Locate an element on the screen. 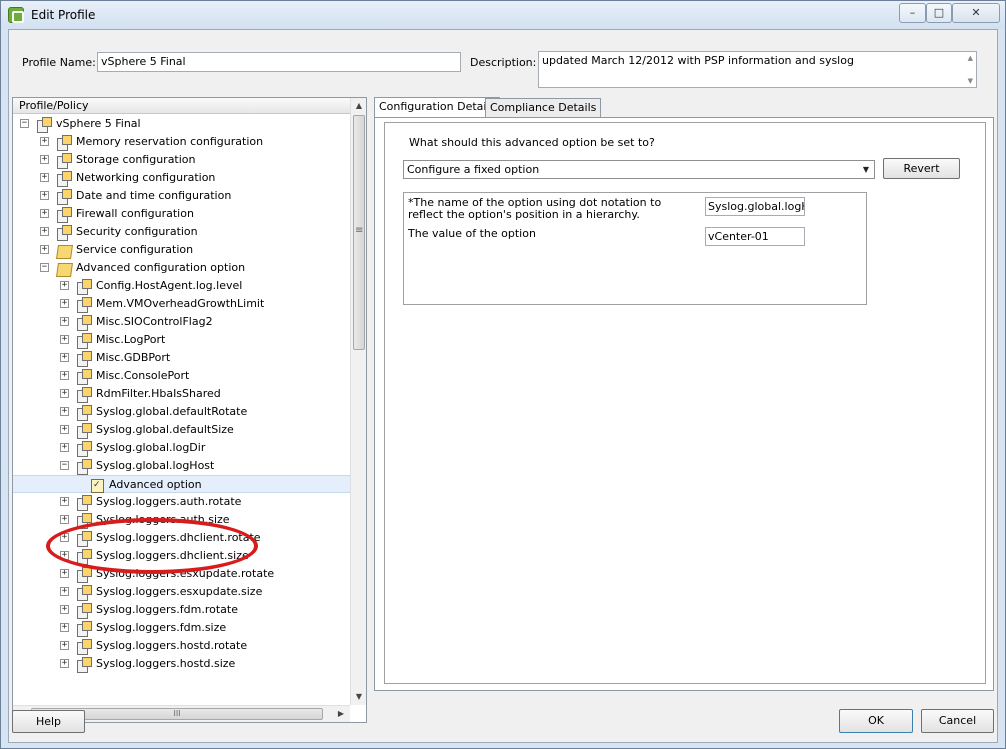 This screenshot has width=1006, height=749. tree-item: − vSphere 5 Final is located at coordinates (181, 124).